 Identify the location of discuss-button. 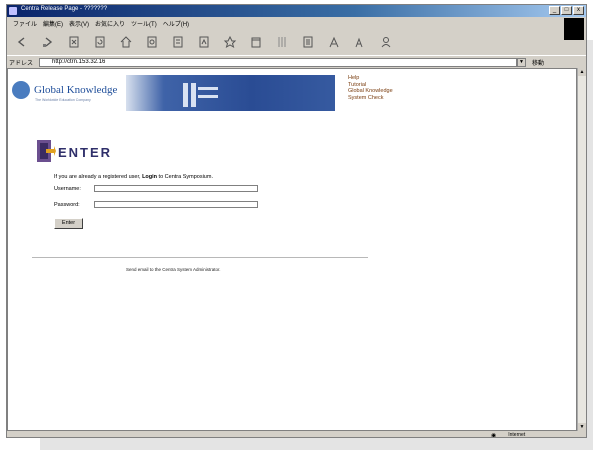
(308, 42).